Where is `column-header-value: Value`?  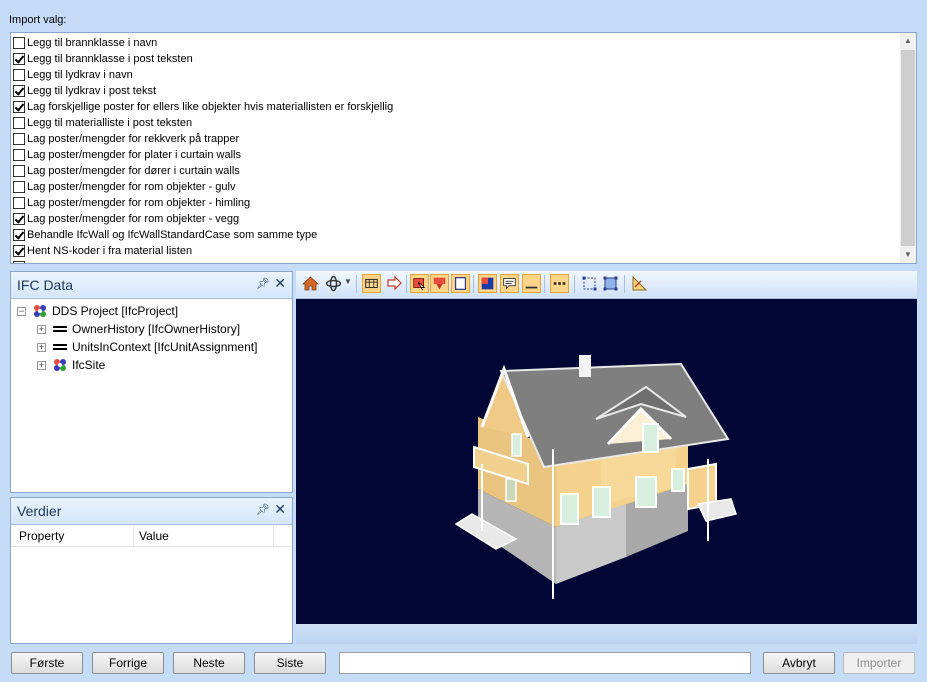 column-header-value: Value is located at coordinates (154, 536).